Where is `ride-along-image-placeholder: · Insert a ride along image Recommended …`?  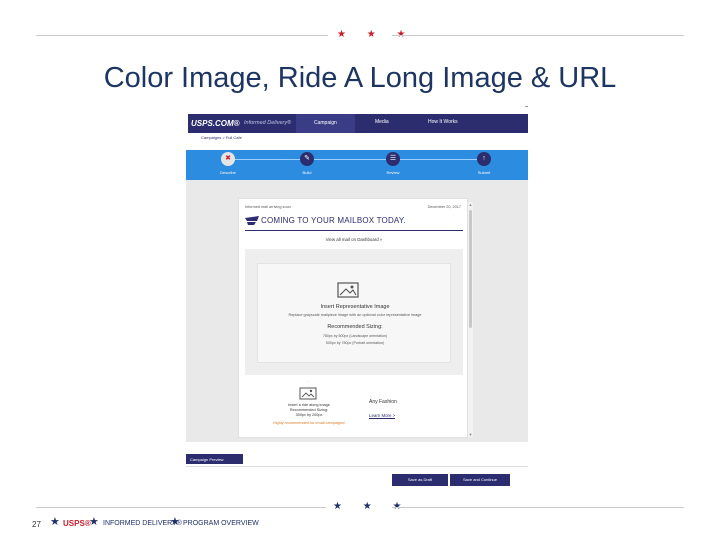
ride-along-image-placeholder: · Insert a ride along image Recommended … is located at coordinates (309, 407).